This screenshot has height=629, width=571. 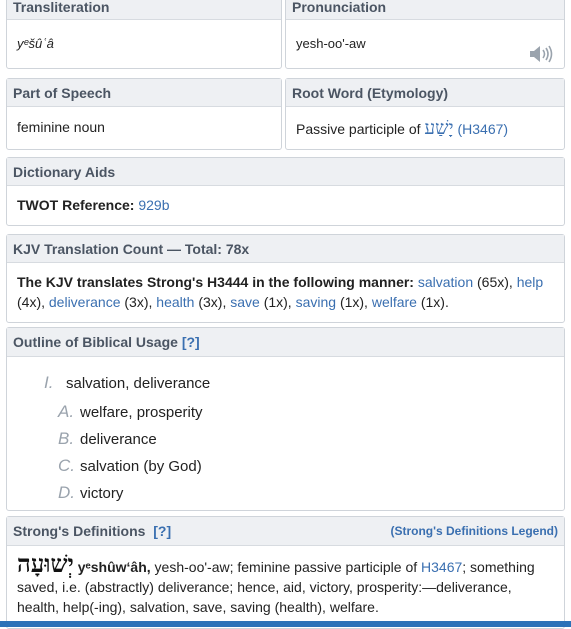 What do you see at coordinates (331, 43) in the screenshot?
I see `pronunciation-value: yesh-oo'-aw` at bounding box center [331, 43].